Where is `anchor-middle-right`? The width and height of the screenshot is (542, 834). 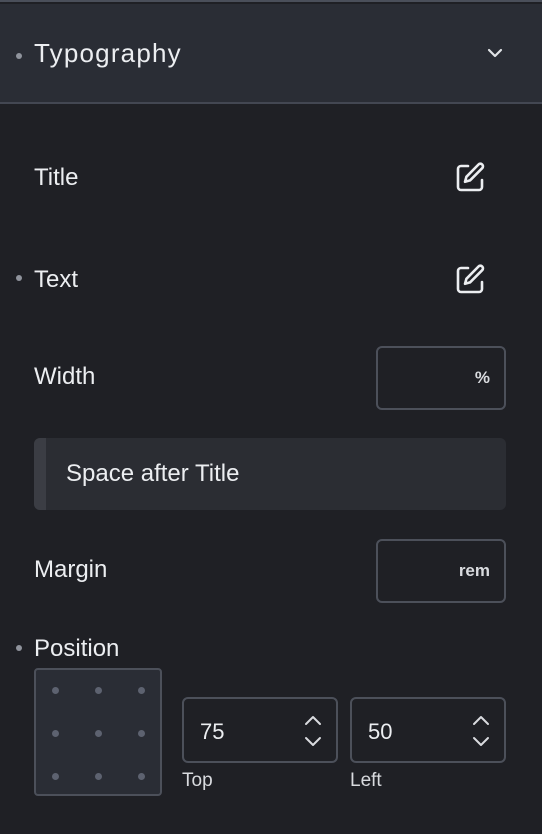
anchor-middle-right is located at coordinates (141, 733).